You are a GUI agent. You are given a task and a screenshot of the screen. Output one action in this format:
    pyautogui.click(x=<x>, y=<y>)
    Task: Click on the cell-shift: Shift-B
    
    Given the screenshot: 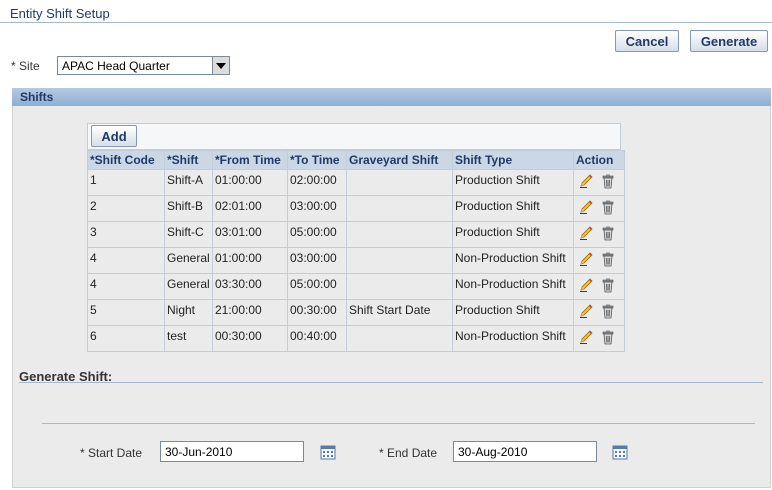 What is the action you would take?
    pyautogui.click(x=188, y=208)
    